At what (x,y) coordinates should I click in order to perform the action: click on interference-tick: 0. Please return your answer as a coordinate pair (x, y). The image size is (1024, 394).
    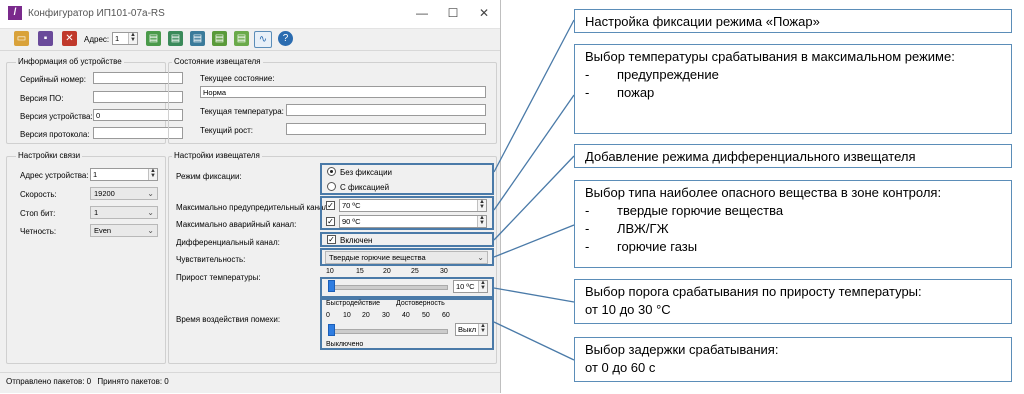
    Looking at the image, I should click on (328, 315).